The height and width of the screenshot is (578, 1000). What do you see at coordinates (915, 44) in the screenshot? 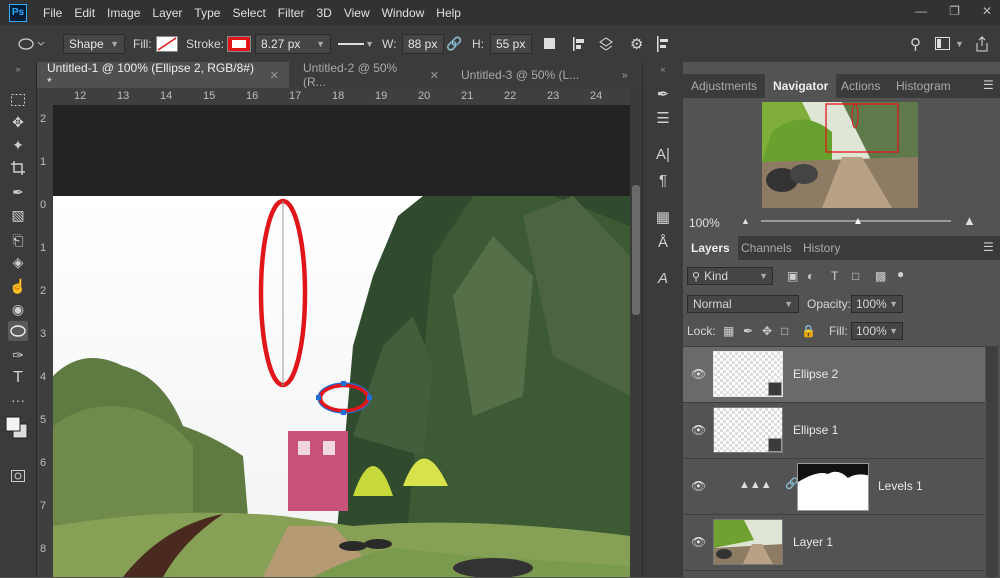
I see `search-icon: ⚲` at bounding box center [915, 44].